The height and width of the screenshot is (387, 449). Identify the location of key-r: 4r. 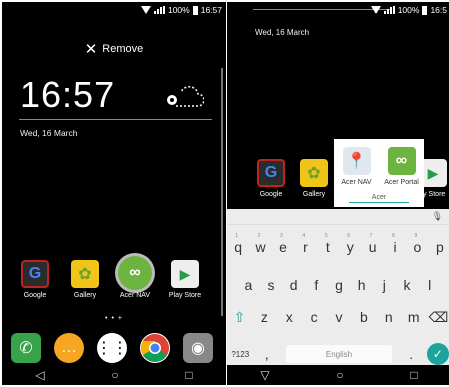
(305, 244).